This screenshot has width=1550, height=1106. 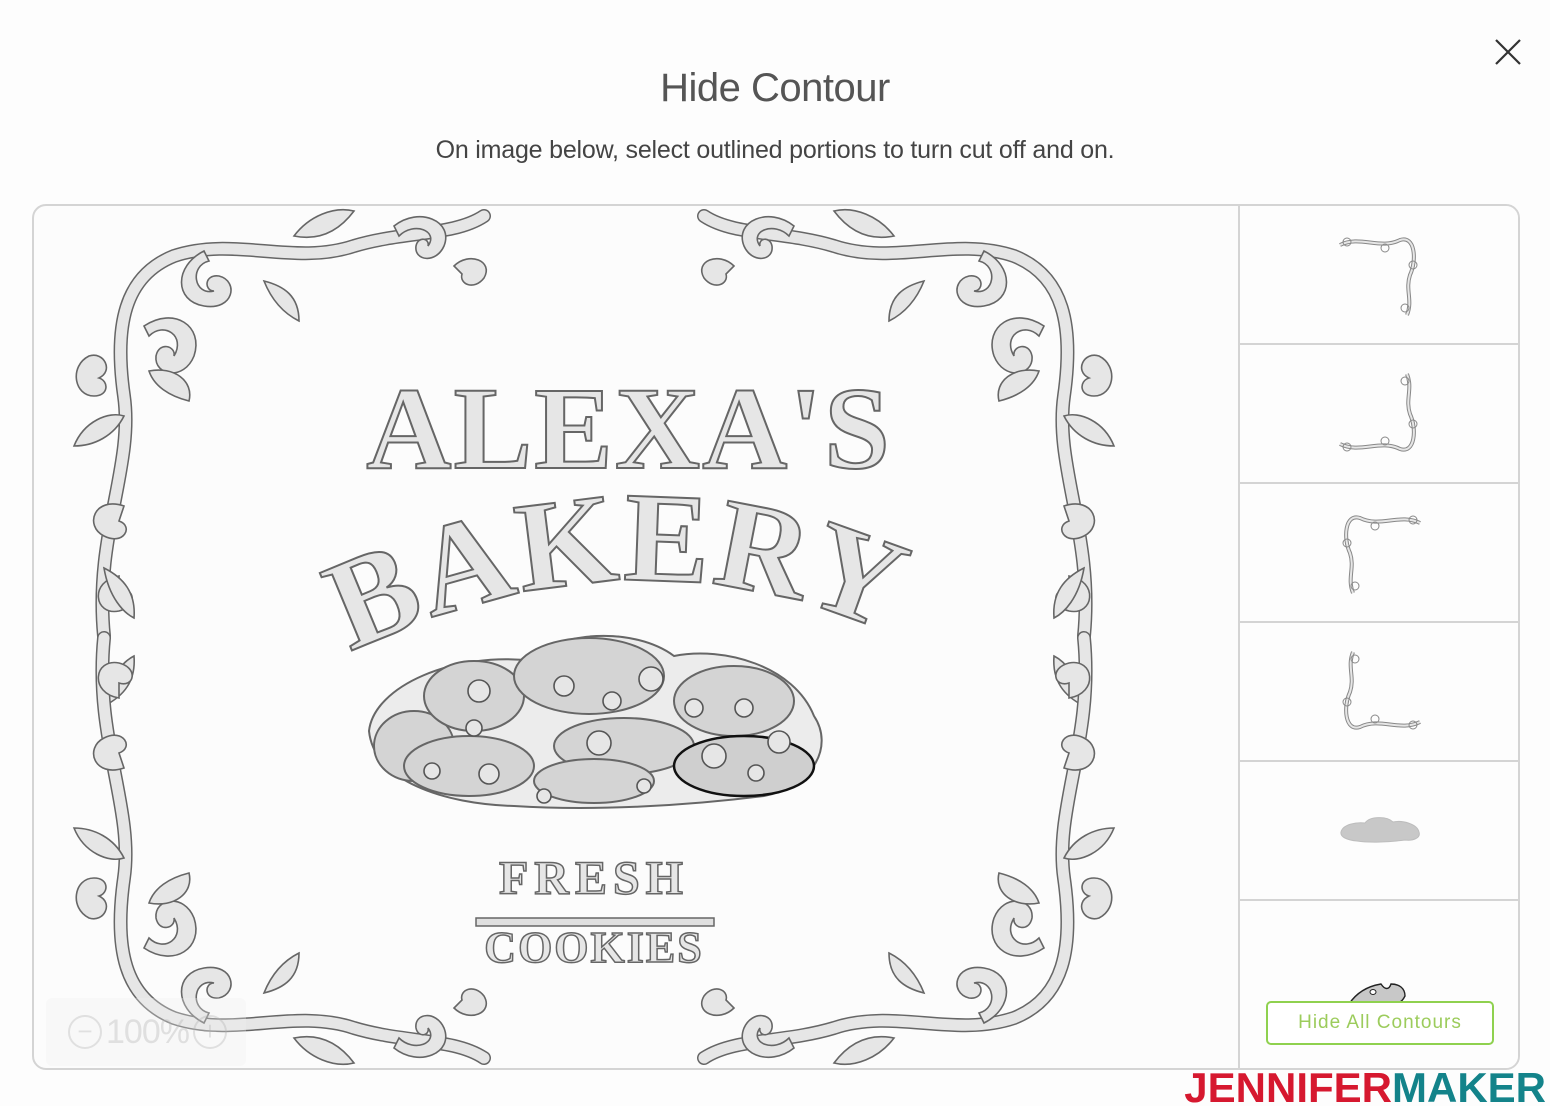 I want to click on watermark-part2: MAKER, so click(x=1469, y=1085).